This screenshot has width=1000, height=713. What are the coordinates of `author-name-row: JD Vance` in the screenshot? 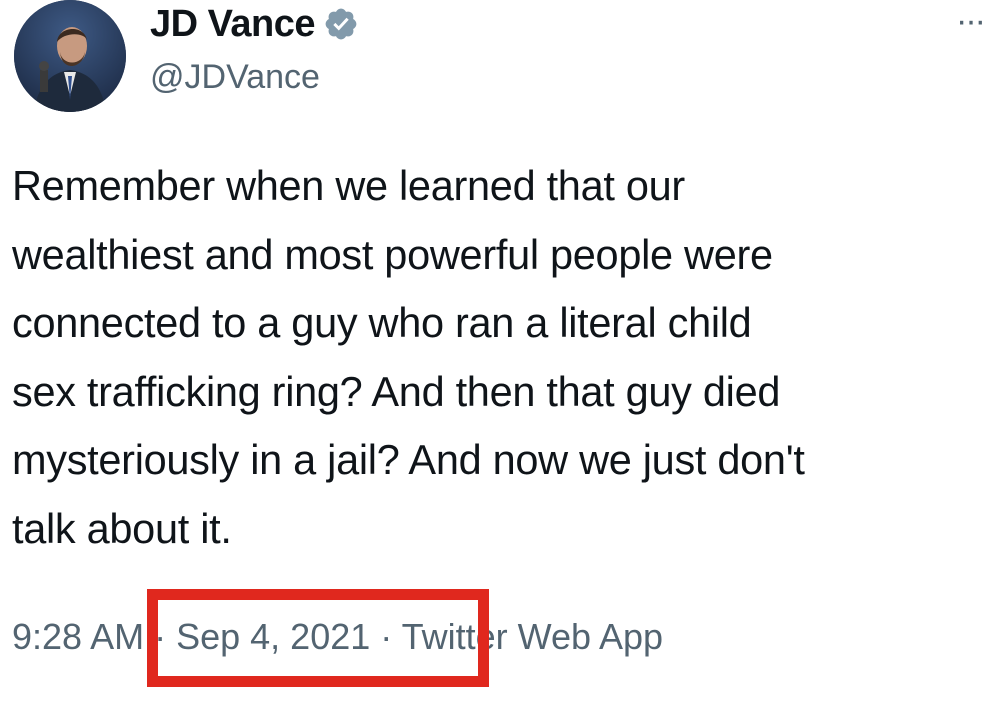 It's located at (254, 24).